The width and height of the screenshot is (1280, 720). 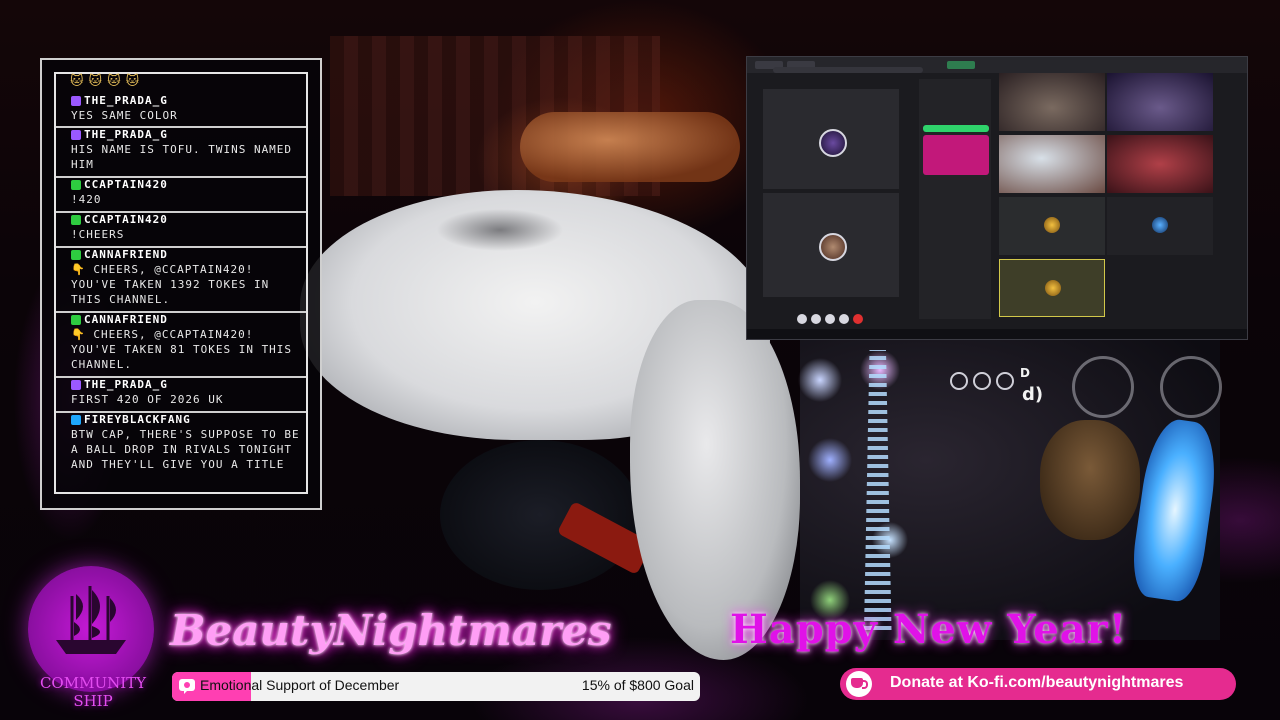 I want to click on camera-icon, so click(x=816, y=319).